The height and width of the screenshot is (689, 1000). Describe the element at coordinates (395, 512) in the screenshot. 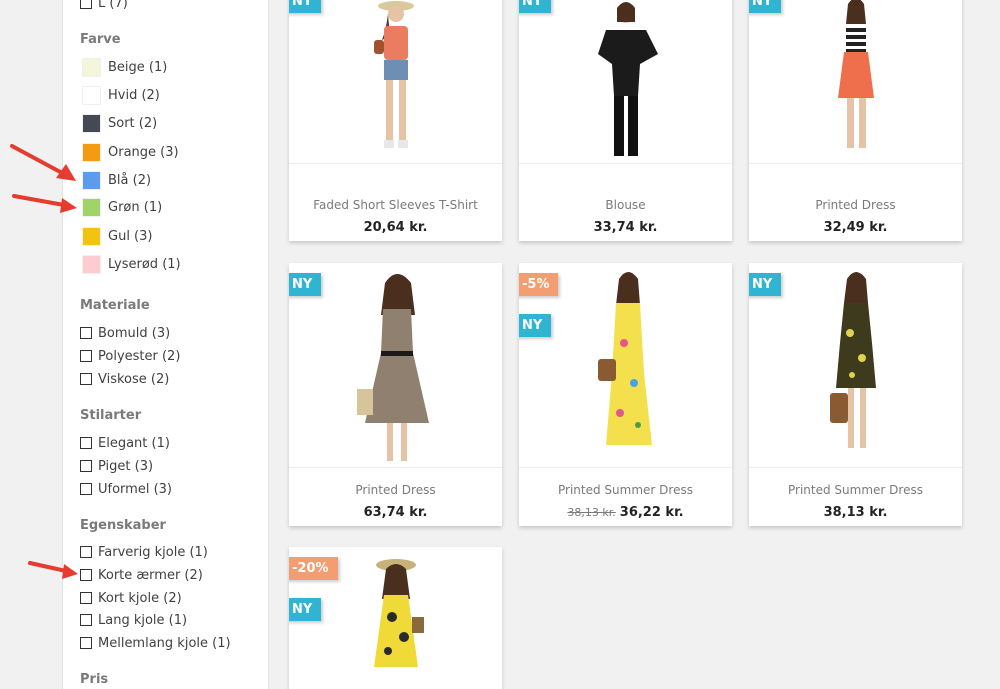

I see `product-price: 63,74 kr.` at that location.